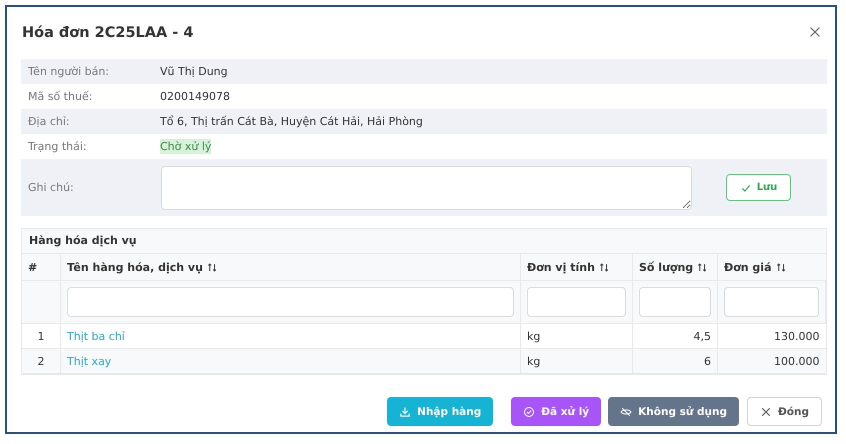  Describe the element at coordinates (626, 412) in the screenshot. I see `eye-slash-icon` at that location.